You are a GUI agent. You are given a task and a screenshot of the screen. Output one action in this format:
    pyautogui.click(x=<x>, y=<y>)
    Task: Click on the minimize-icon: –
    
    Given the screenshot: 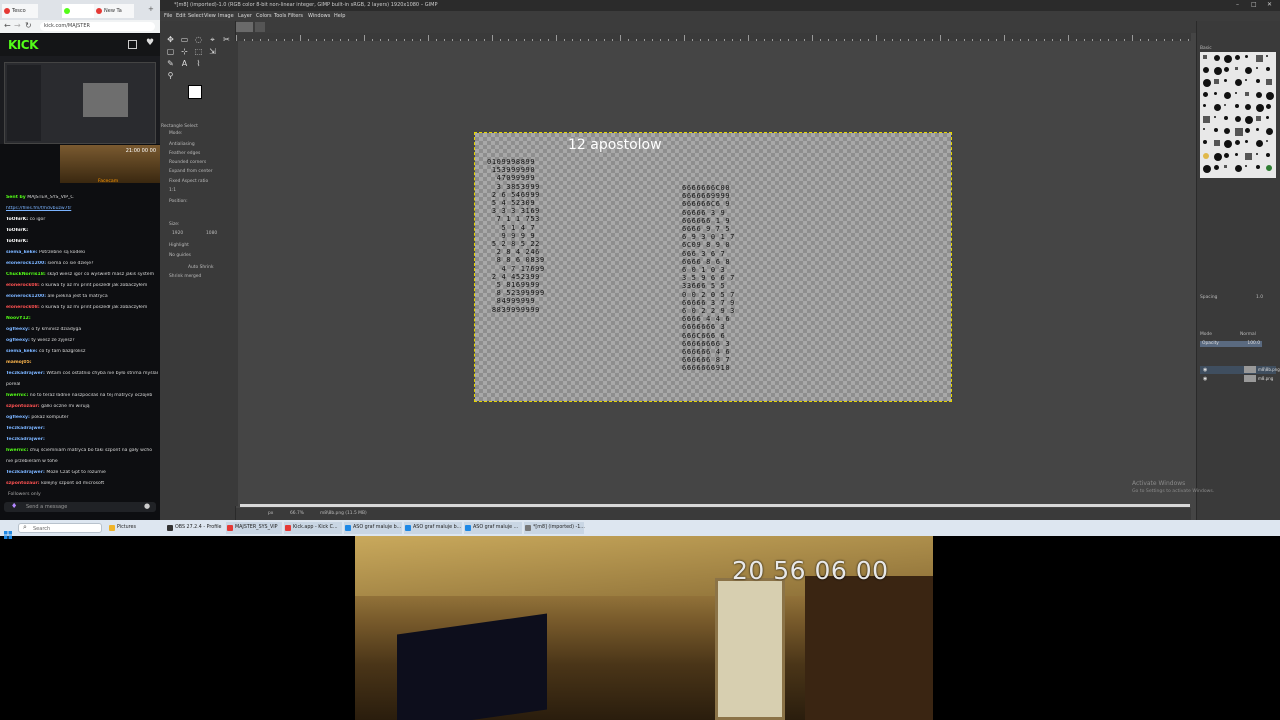 What is the action you would take?
    pyautogui.click(x=1237, y=4)
    